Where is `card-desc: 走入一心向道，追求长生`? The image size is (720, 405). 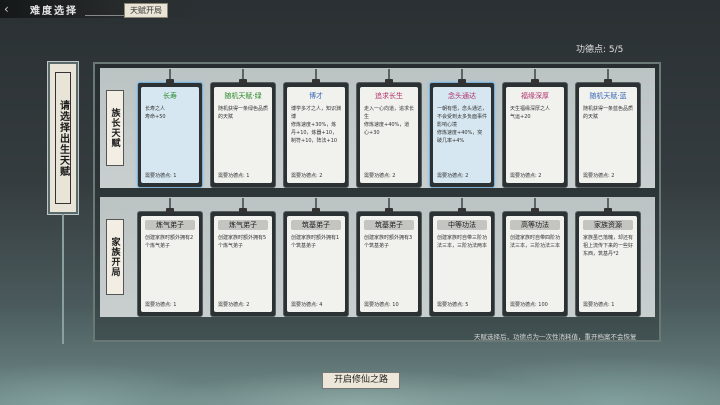
card-desc: 走入一心向道，追求长生 is located at coordinates (389, 113).